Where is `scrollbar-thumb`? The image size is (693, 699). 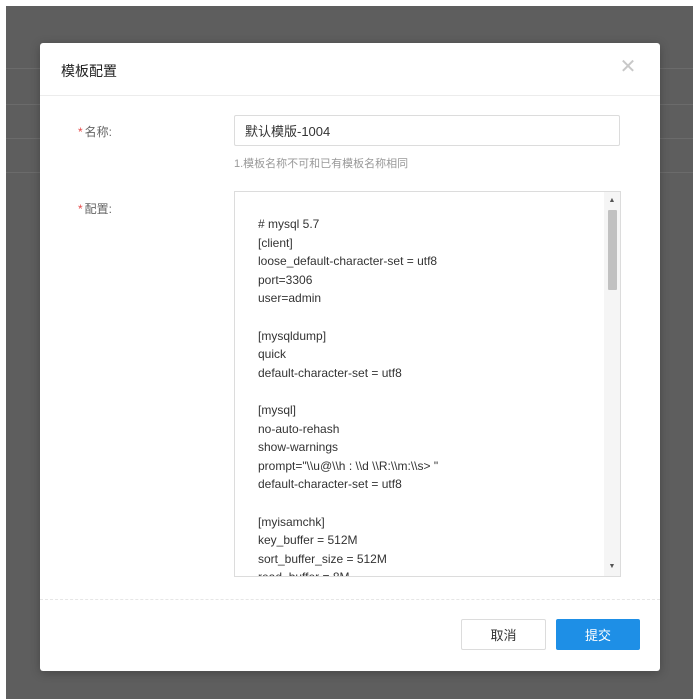 scrollbar-thumb is located at coordinates (612, 250).